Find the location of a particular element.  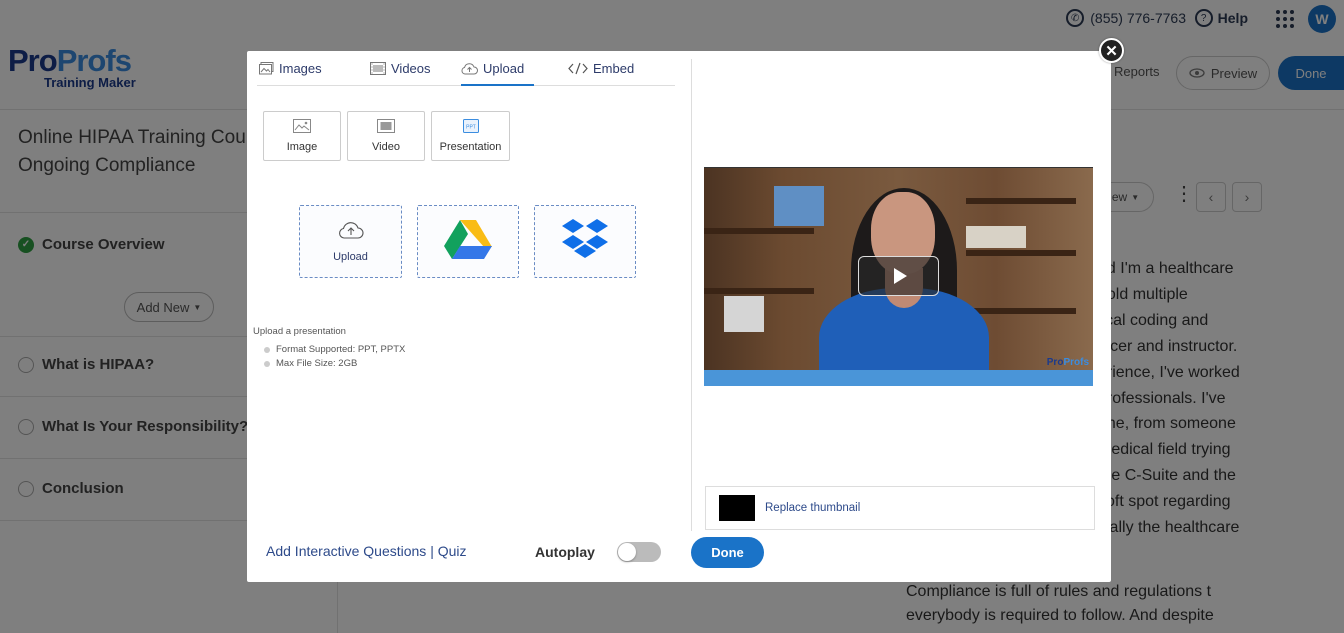

google-drive-icon is located at coordinates (468, 241).